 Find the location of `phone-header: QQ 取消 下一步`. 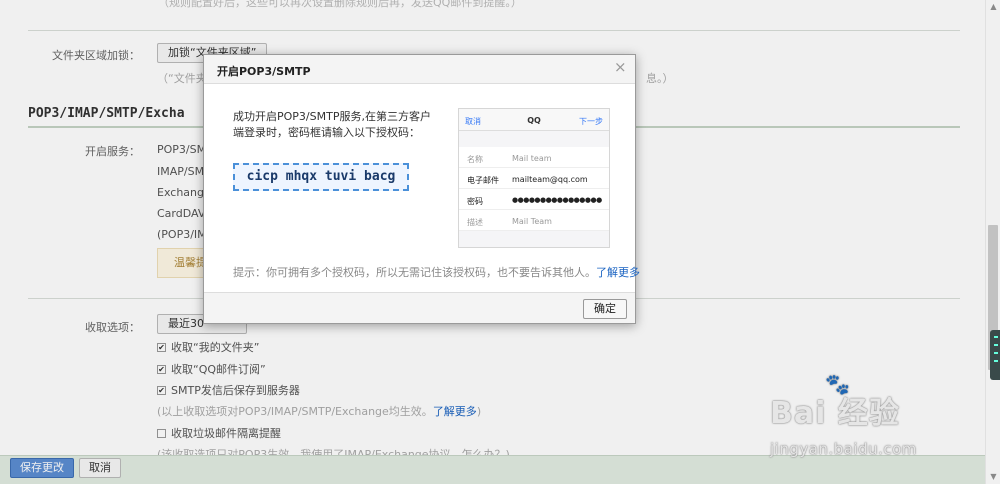

phone-header: QQ 取消 下一步 is located at coordinates (534, 120).